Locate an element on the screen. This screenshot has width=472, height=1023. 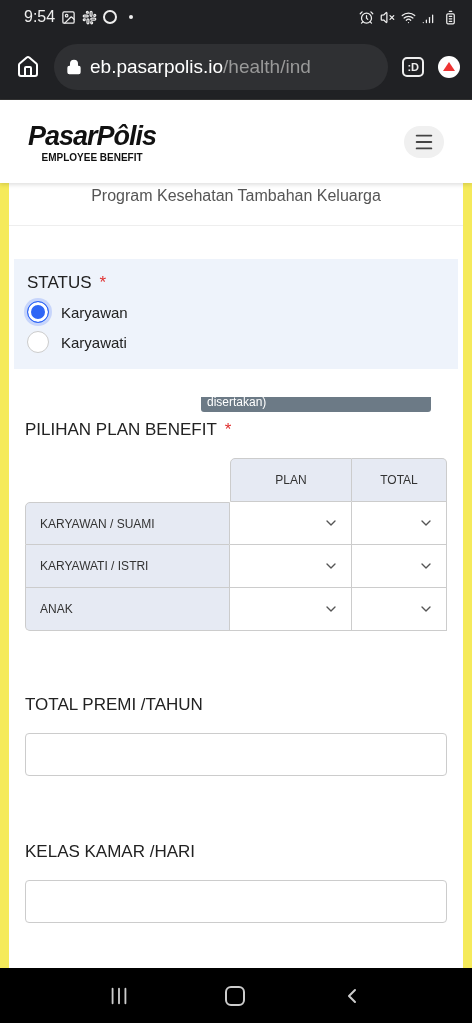
home-button-icon is located at coordinates (235, 995).